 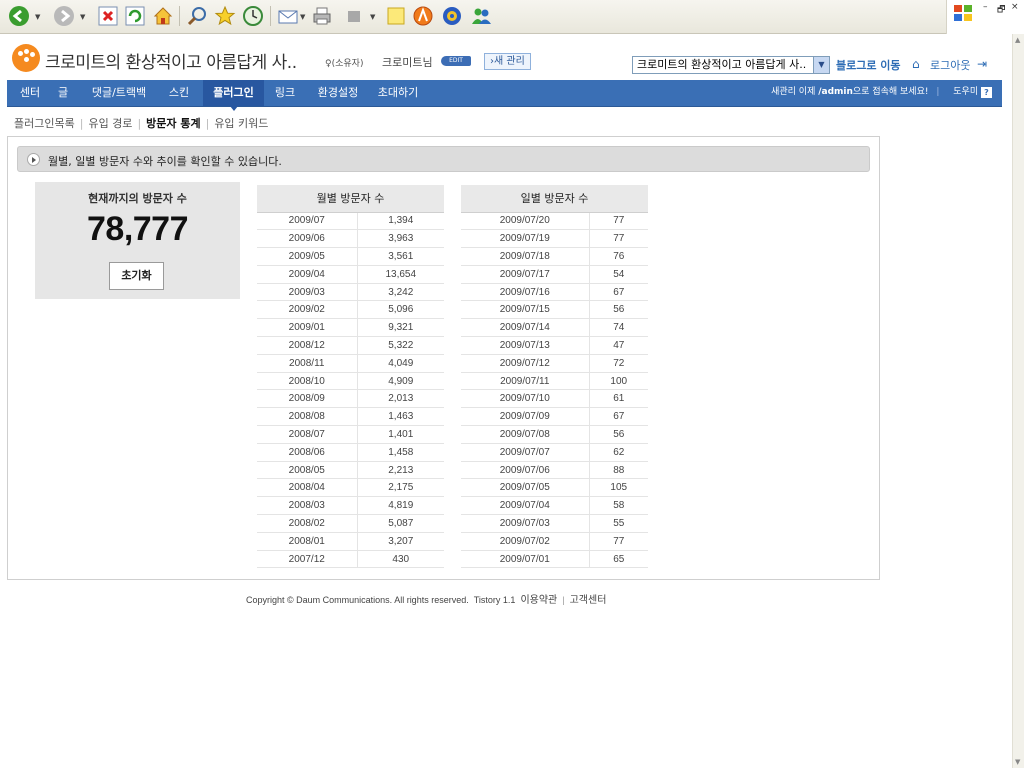 What do you see at coordinates (985, 7) in the screenshot?
I see `minimize-icon: –` at bounding box center [985, 7].